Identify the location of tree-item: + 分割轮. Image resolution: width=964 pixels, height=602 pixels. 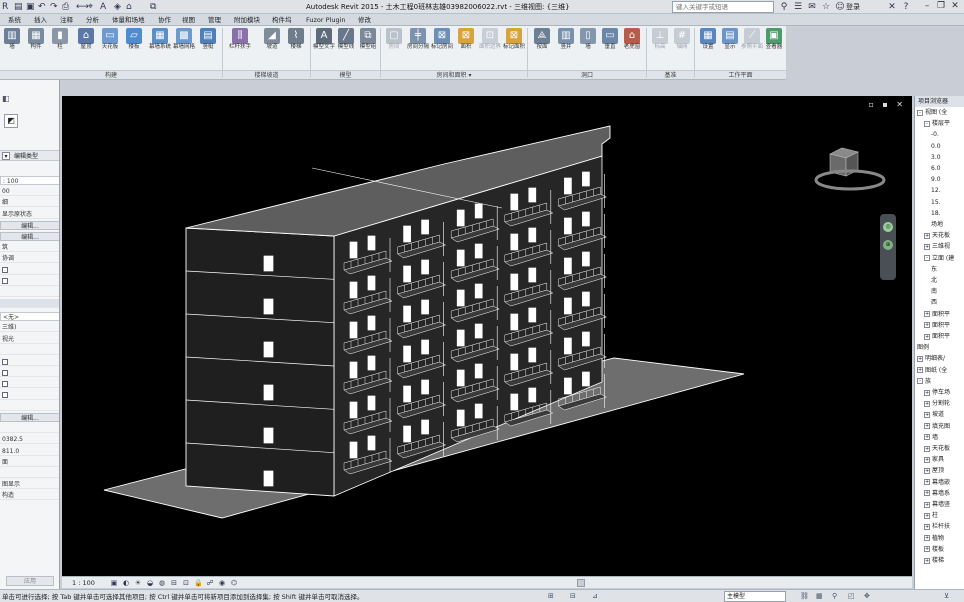
(937, 404).